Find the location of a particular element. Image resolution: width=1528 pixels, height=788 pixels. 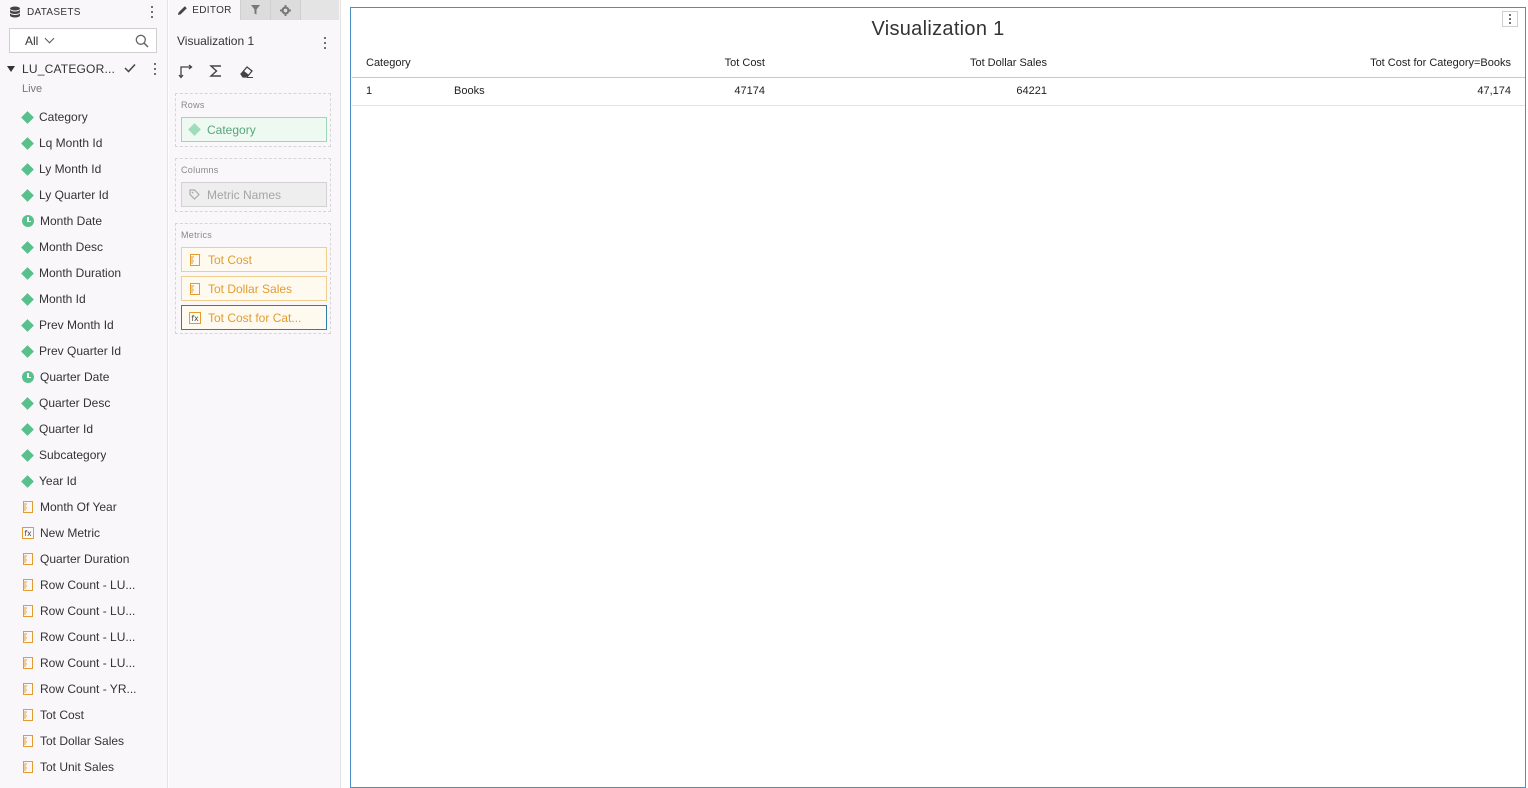

dataset-field-item: Tot Unit Sales is located at coordinates (83, 767).